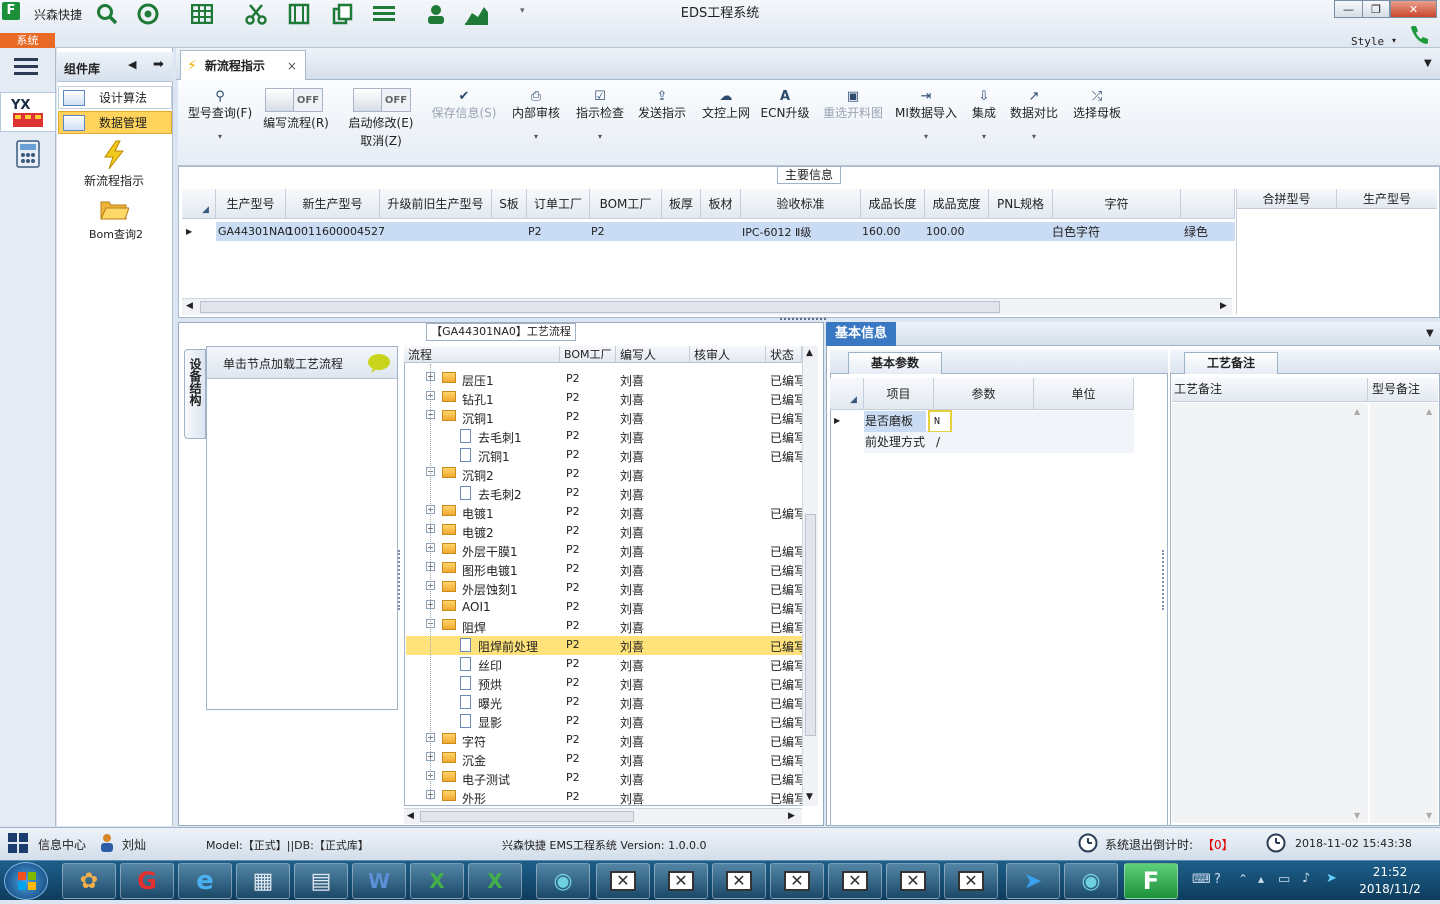  Describe the element at coordinates (1428, 63) in the screenshot. I see `tab-list-dropdown-icon: ▼` at that location.